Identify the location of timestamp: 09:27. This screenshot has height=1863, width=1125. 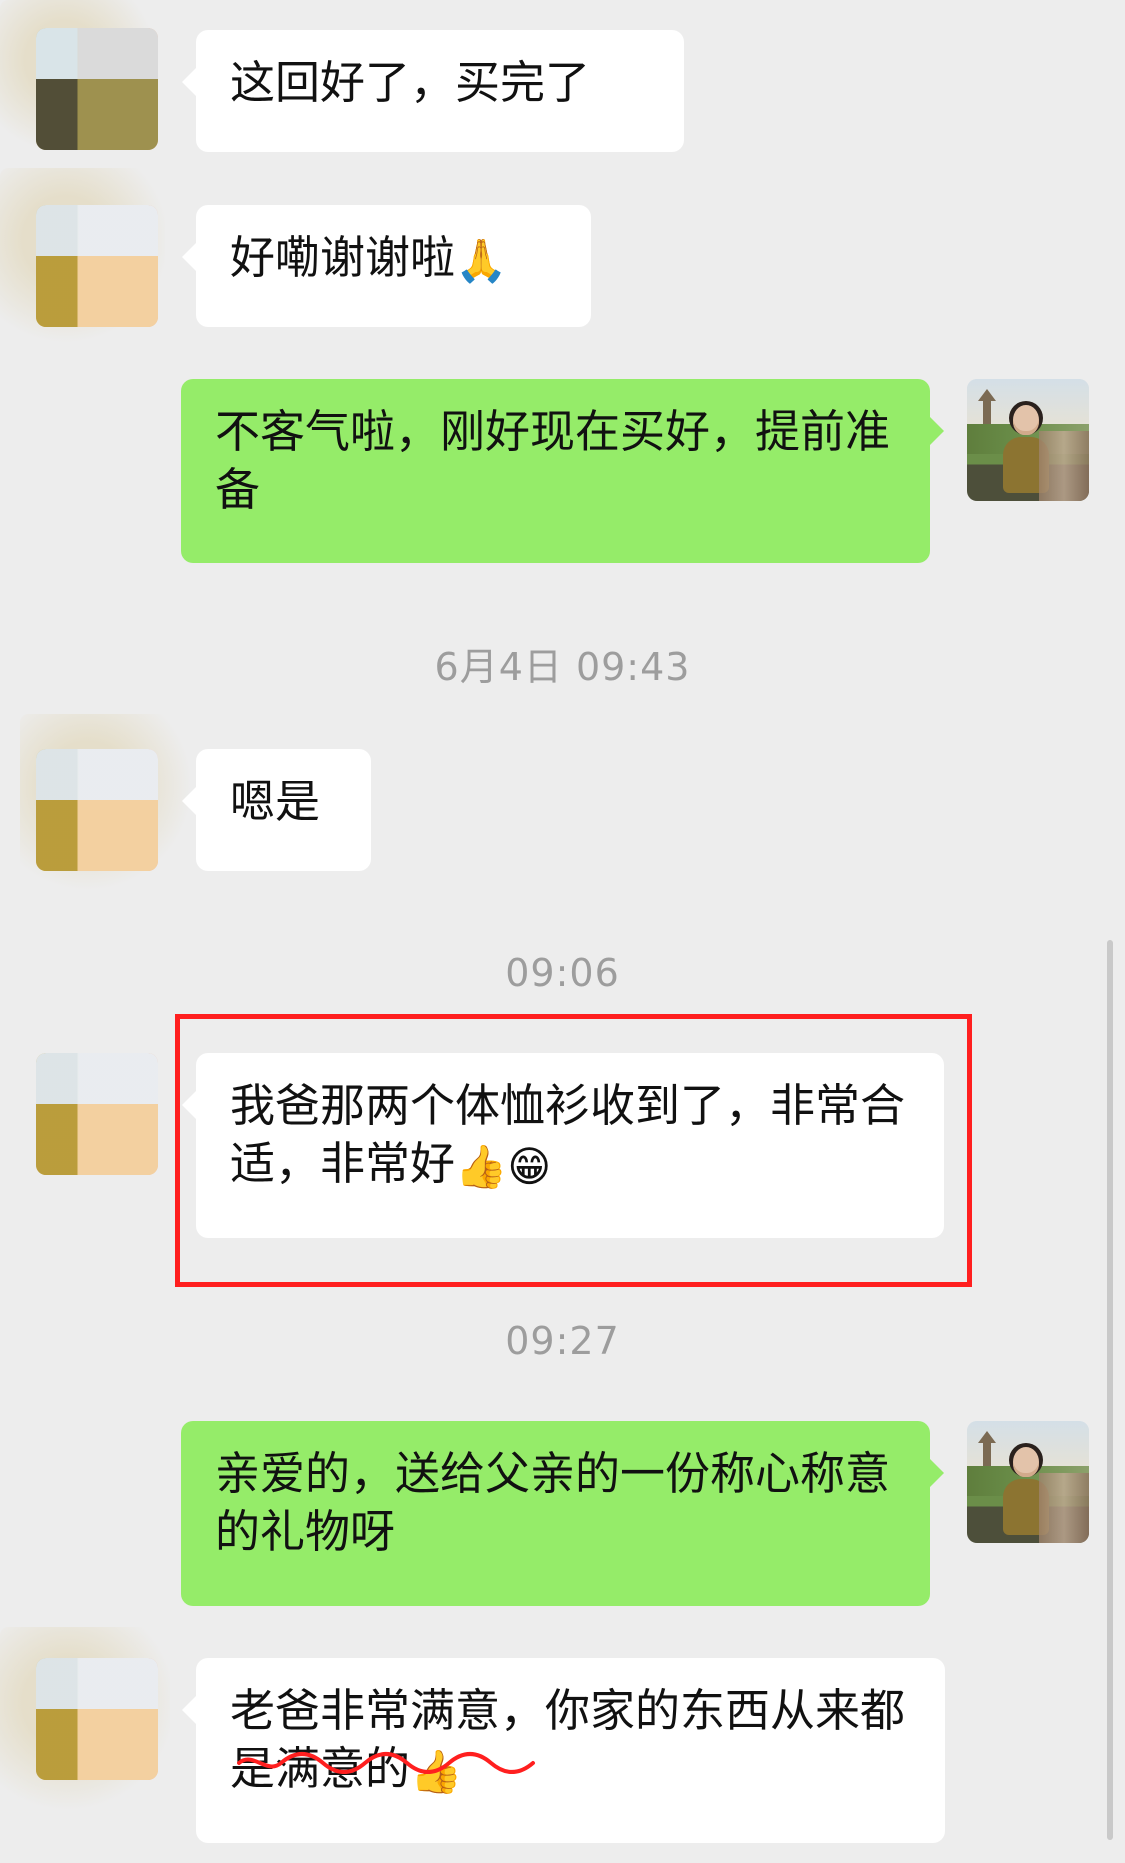
(562, 1341).